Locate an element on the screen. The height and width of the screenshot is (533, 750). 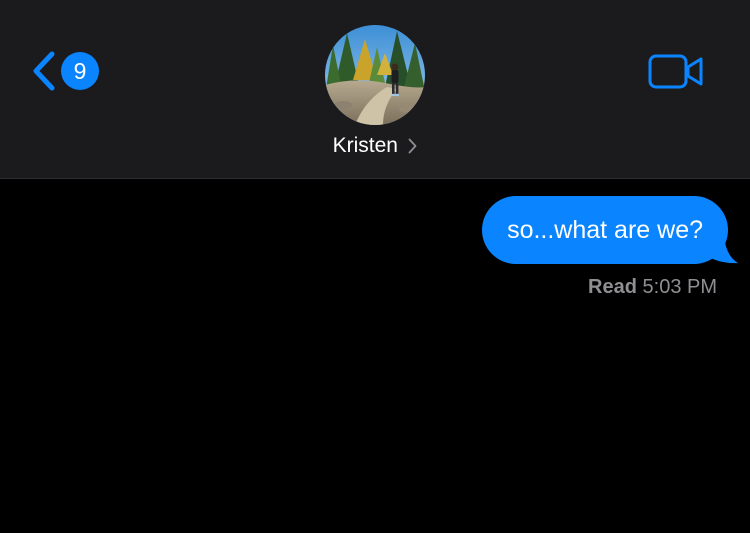
unread-count-badge: 9 is located at coordinates (80, 71).